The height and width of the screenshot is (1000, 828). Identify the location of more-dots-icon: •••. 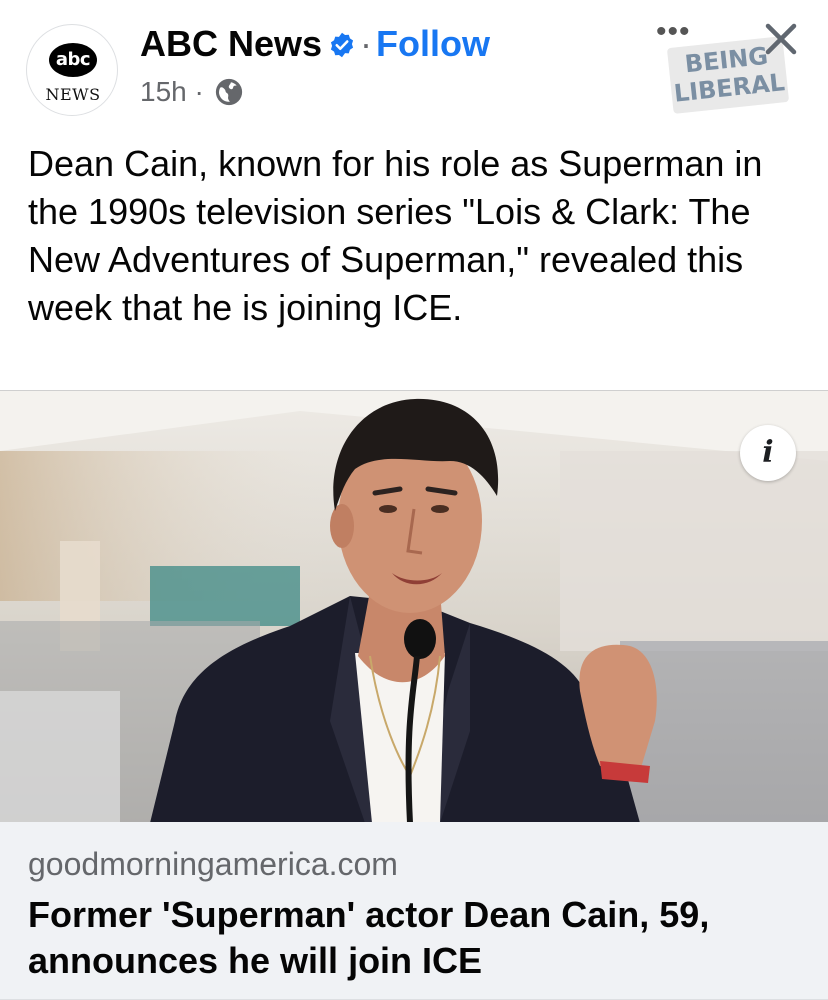
(673, 32).